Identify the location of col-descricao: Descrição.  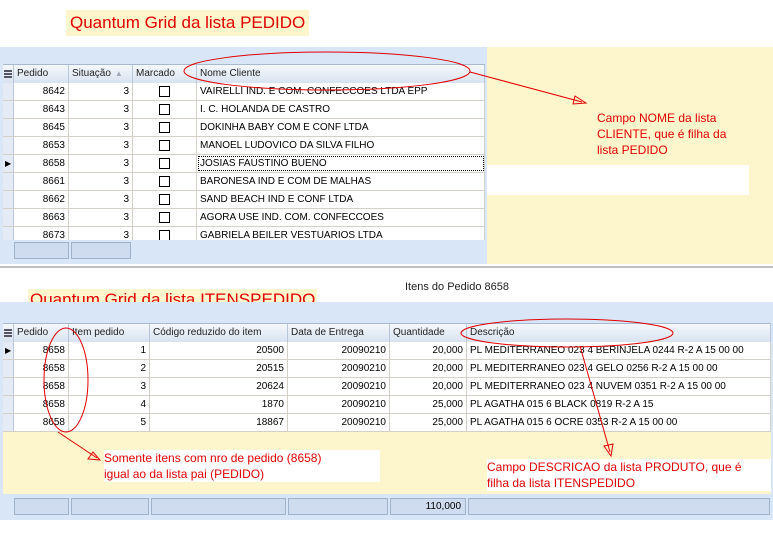
(619, 333).